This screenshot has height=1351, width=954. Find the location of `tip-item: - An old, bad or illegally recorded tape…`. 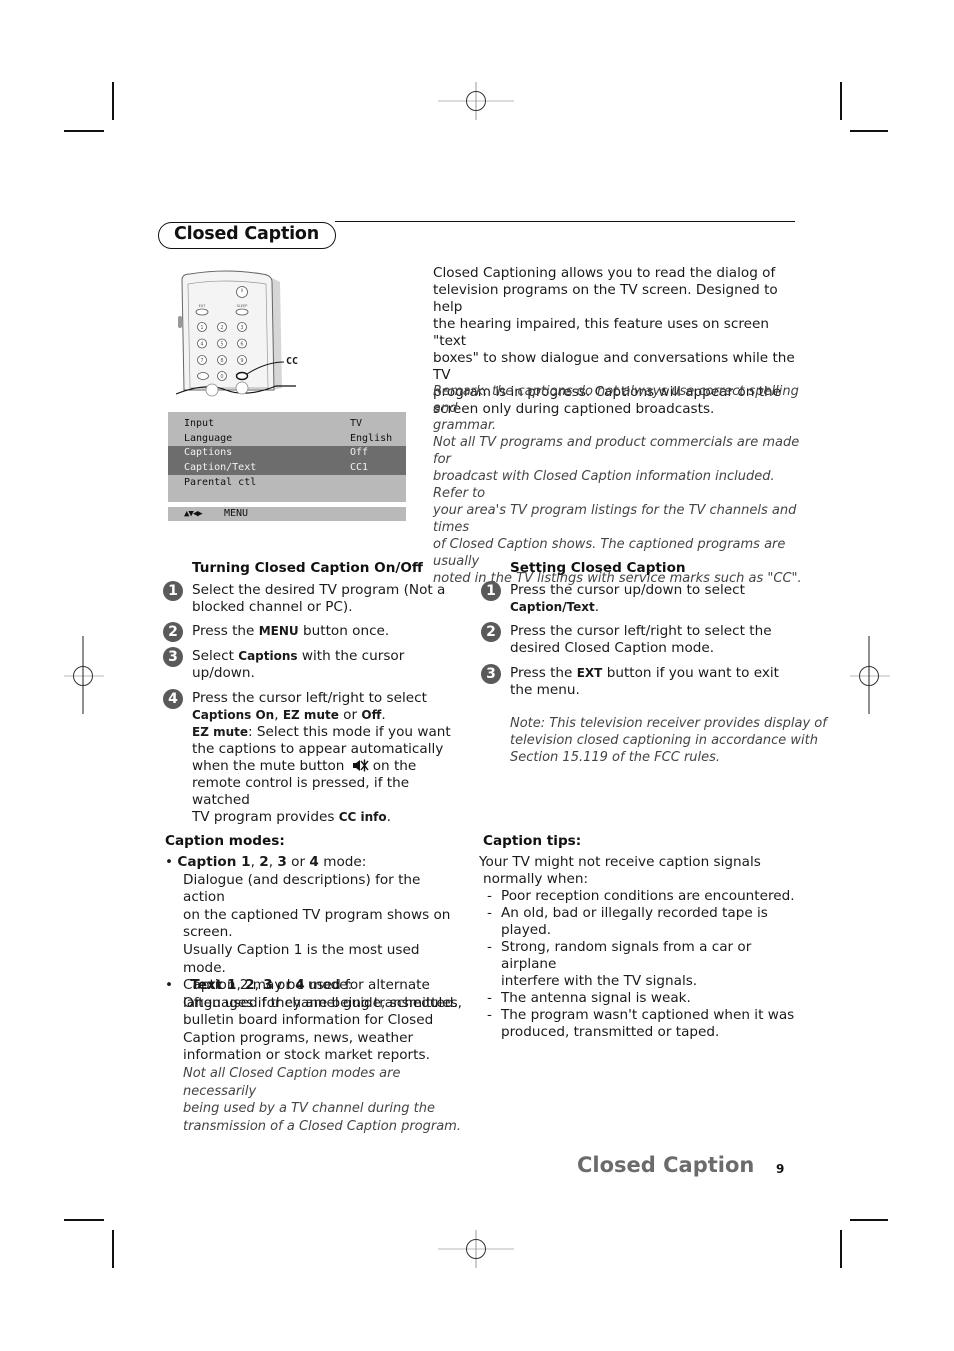

tip-item: - An old, bad or illegally recorded tape… is located at coordinates (647, 922).